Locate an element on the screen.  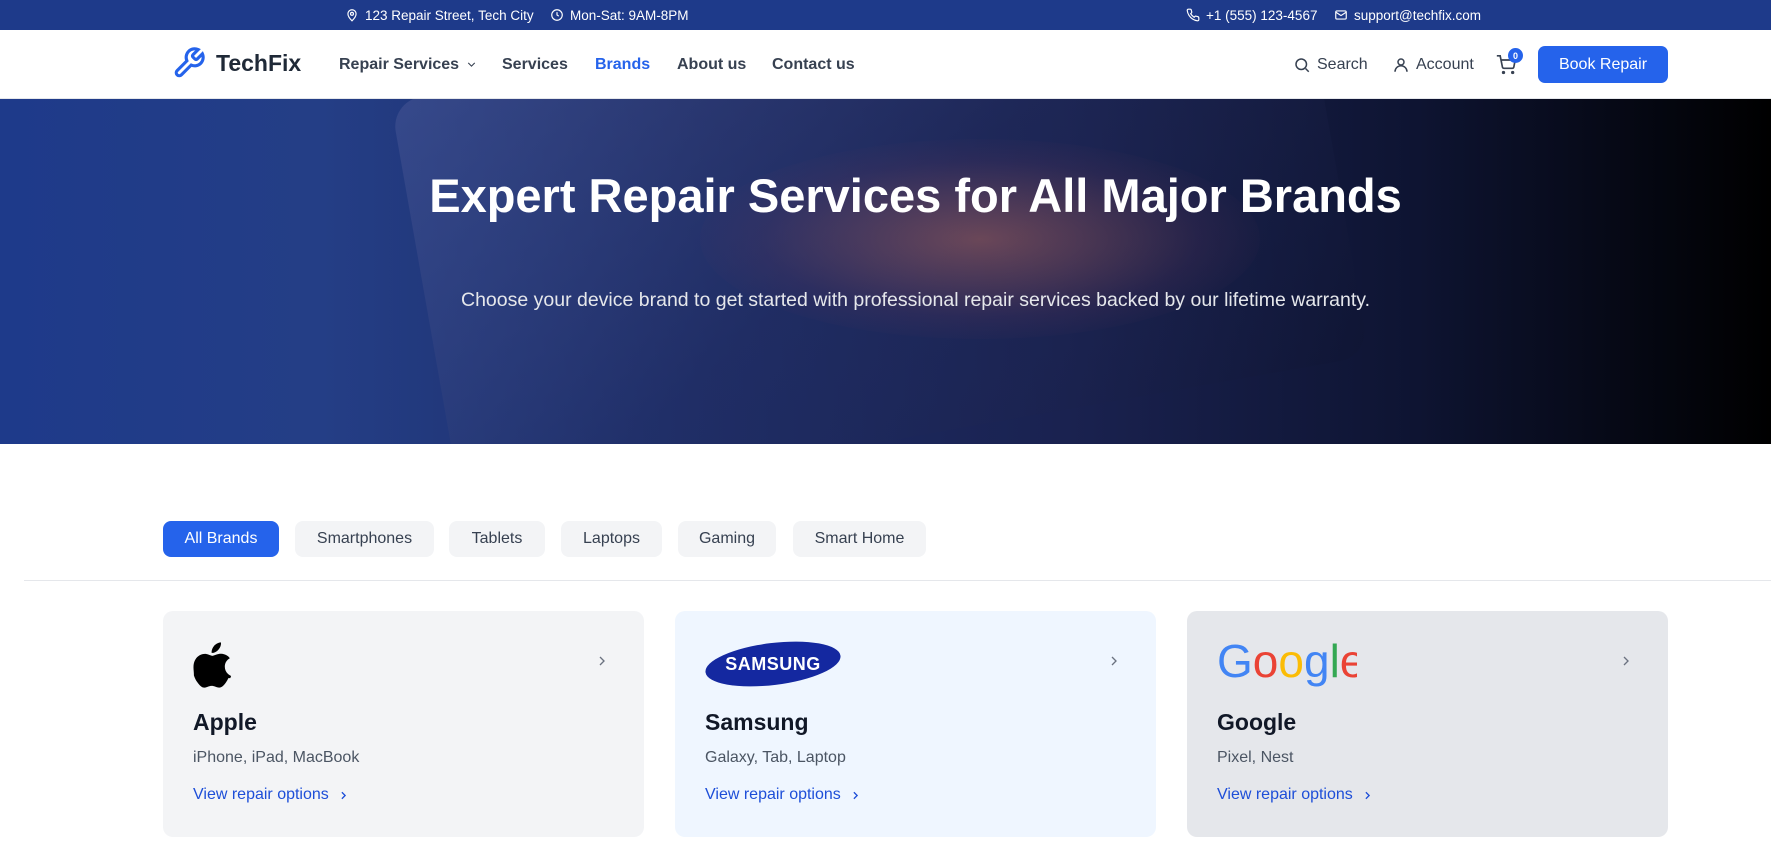
cart-button: 0 is located at coordinates (1509, 62).